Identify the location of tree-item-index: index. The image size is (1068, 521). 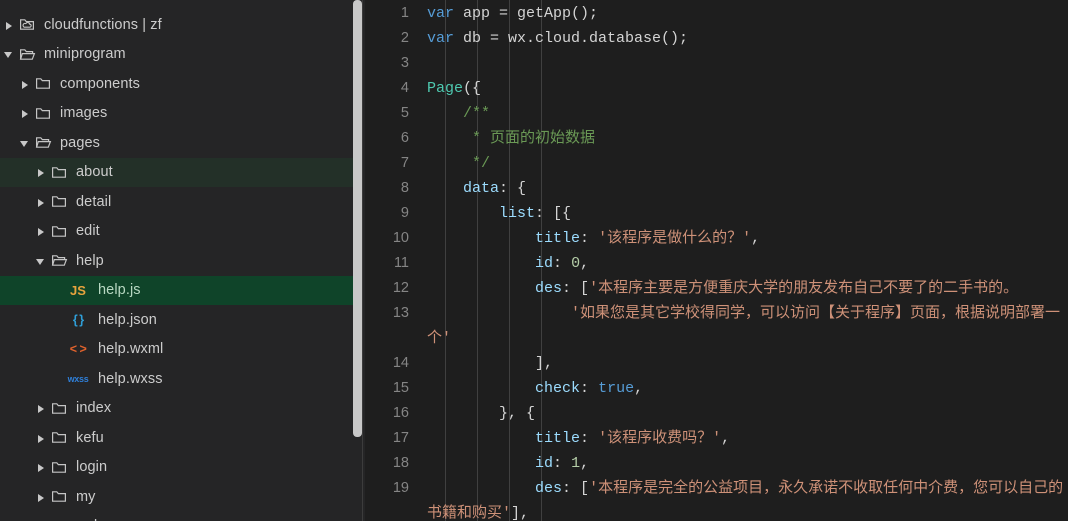
(177, 409).